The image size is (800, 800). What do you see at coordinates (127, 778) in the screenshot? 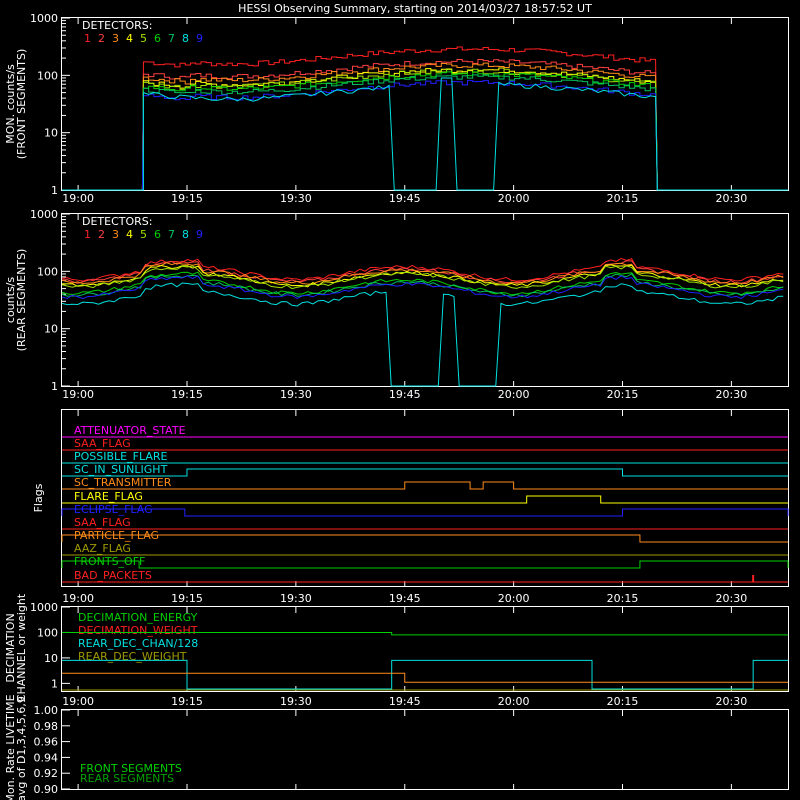
I see `live-legend-rear: REAR SEGMENTS` at bounding box center [127, 778].